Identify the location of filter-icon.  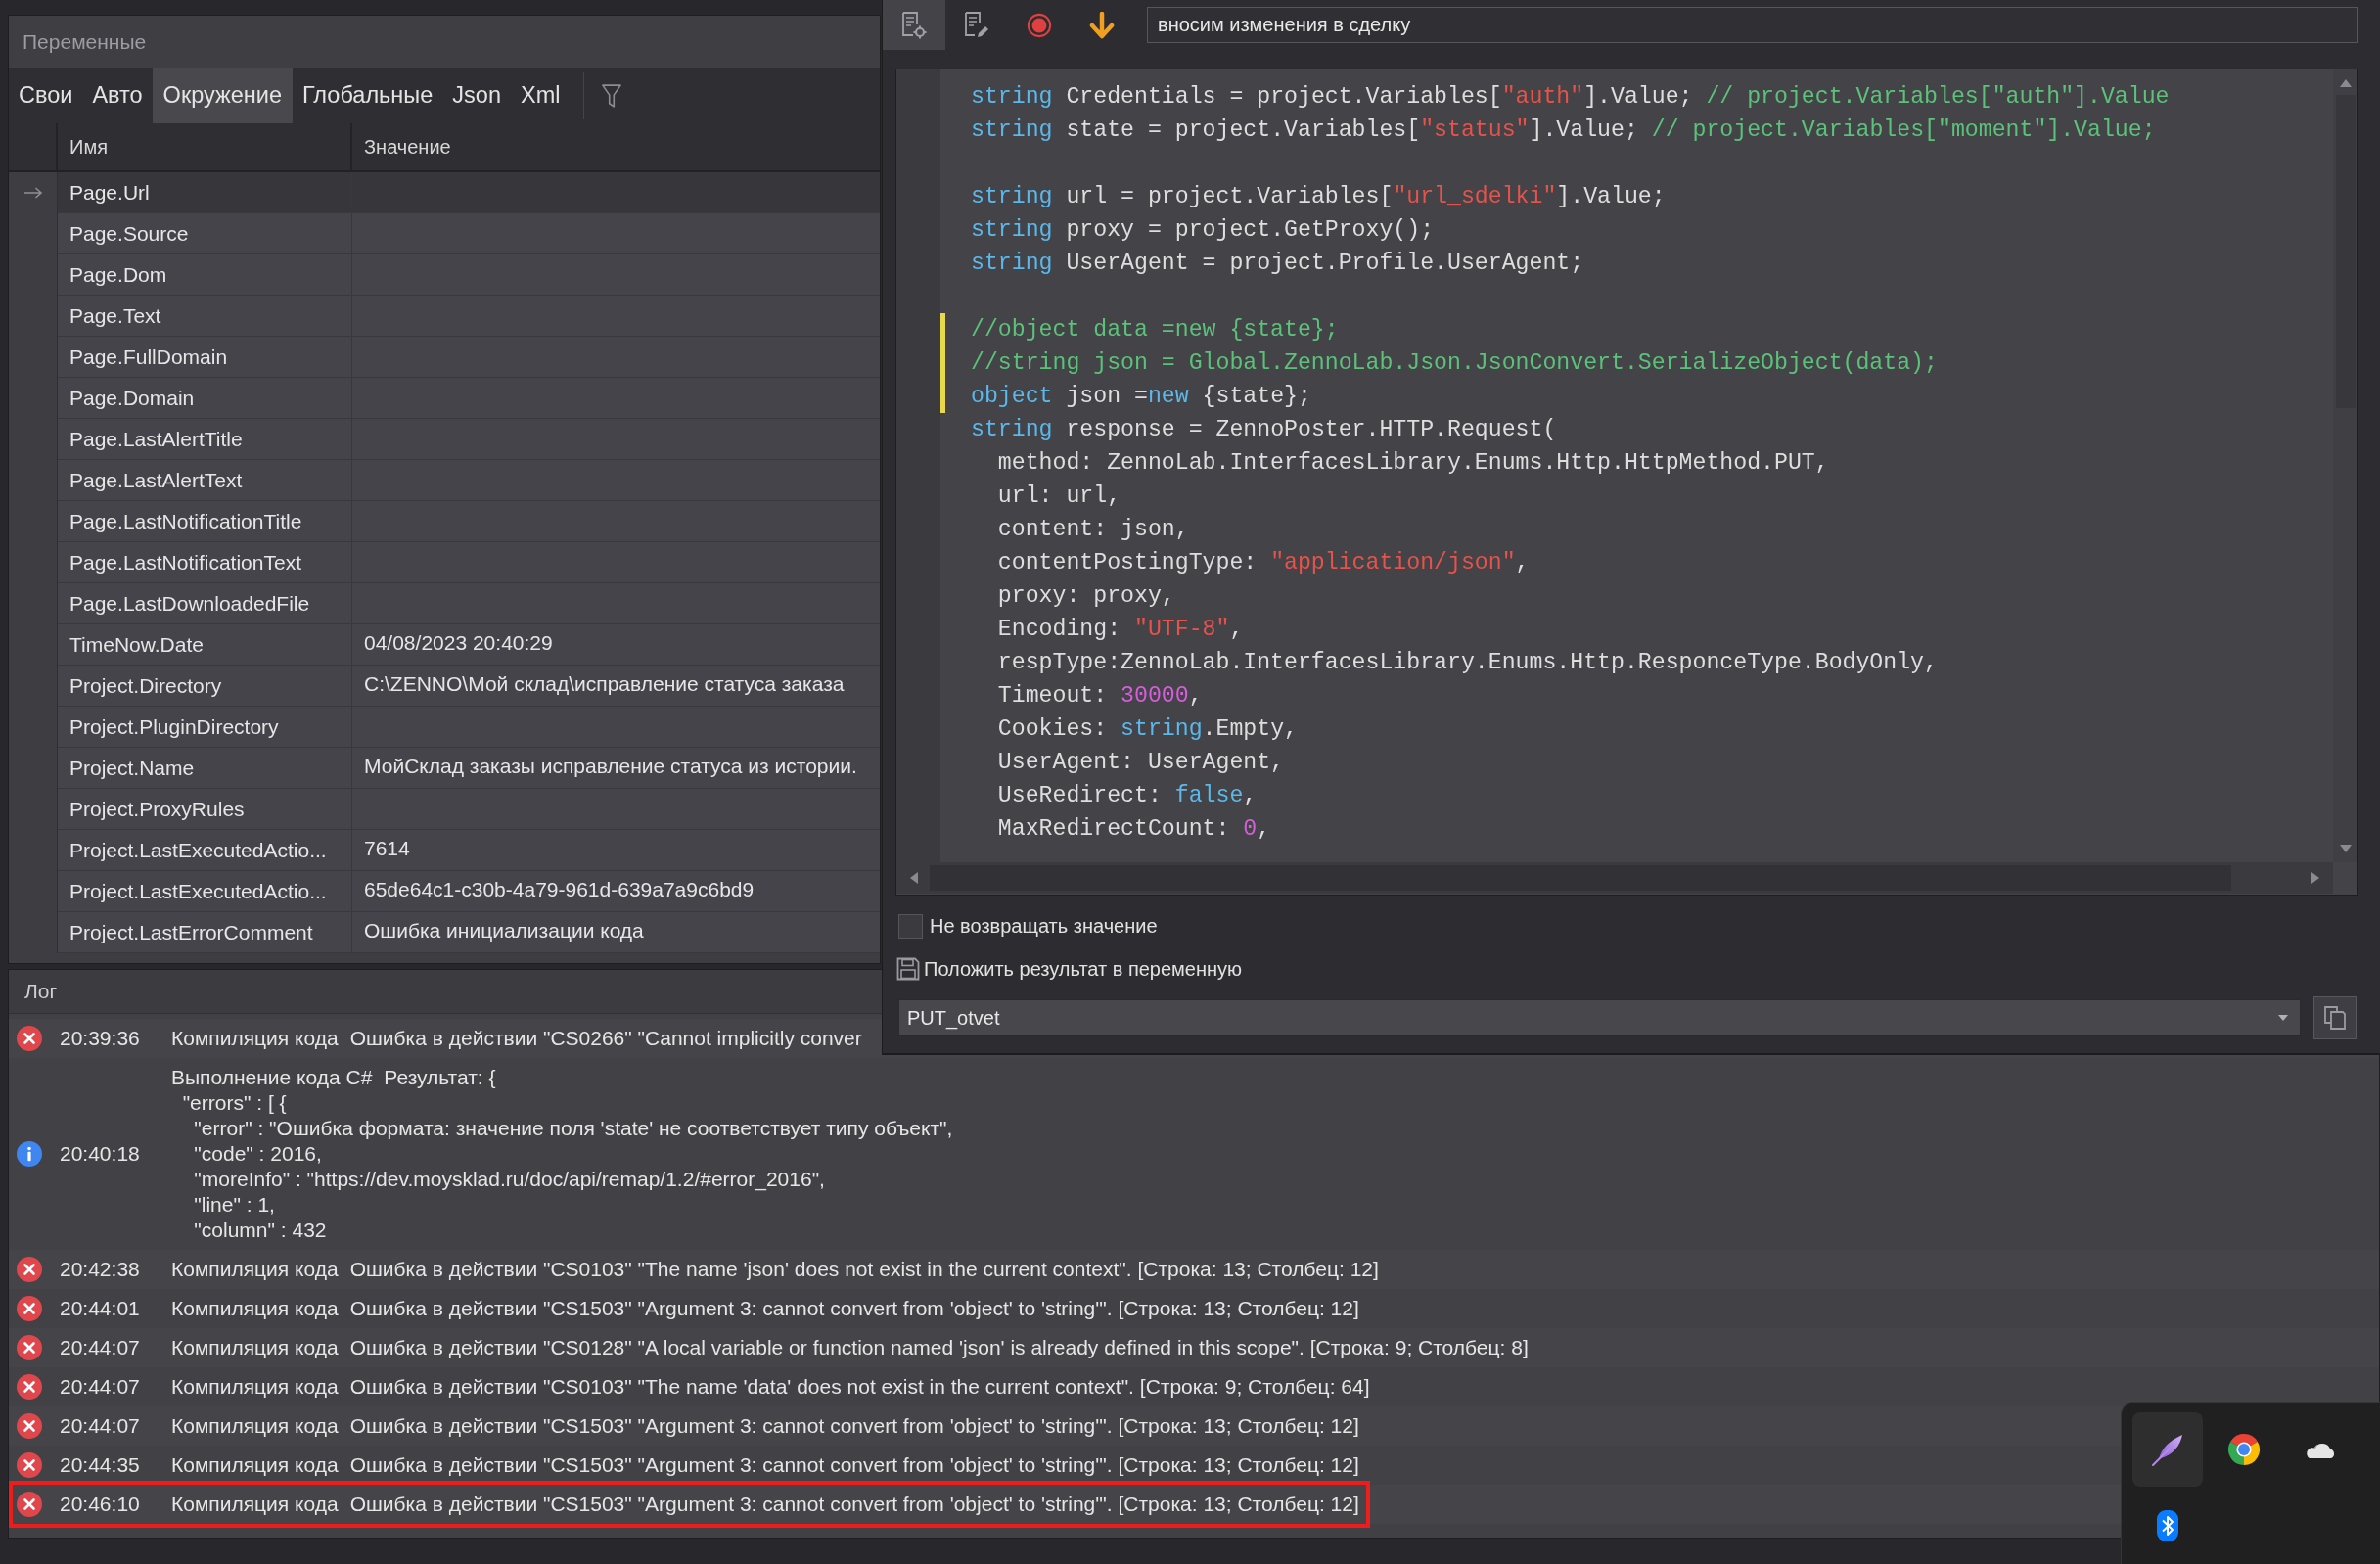
(612, 95).